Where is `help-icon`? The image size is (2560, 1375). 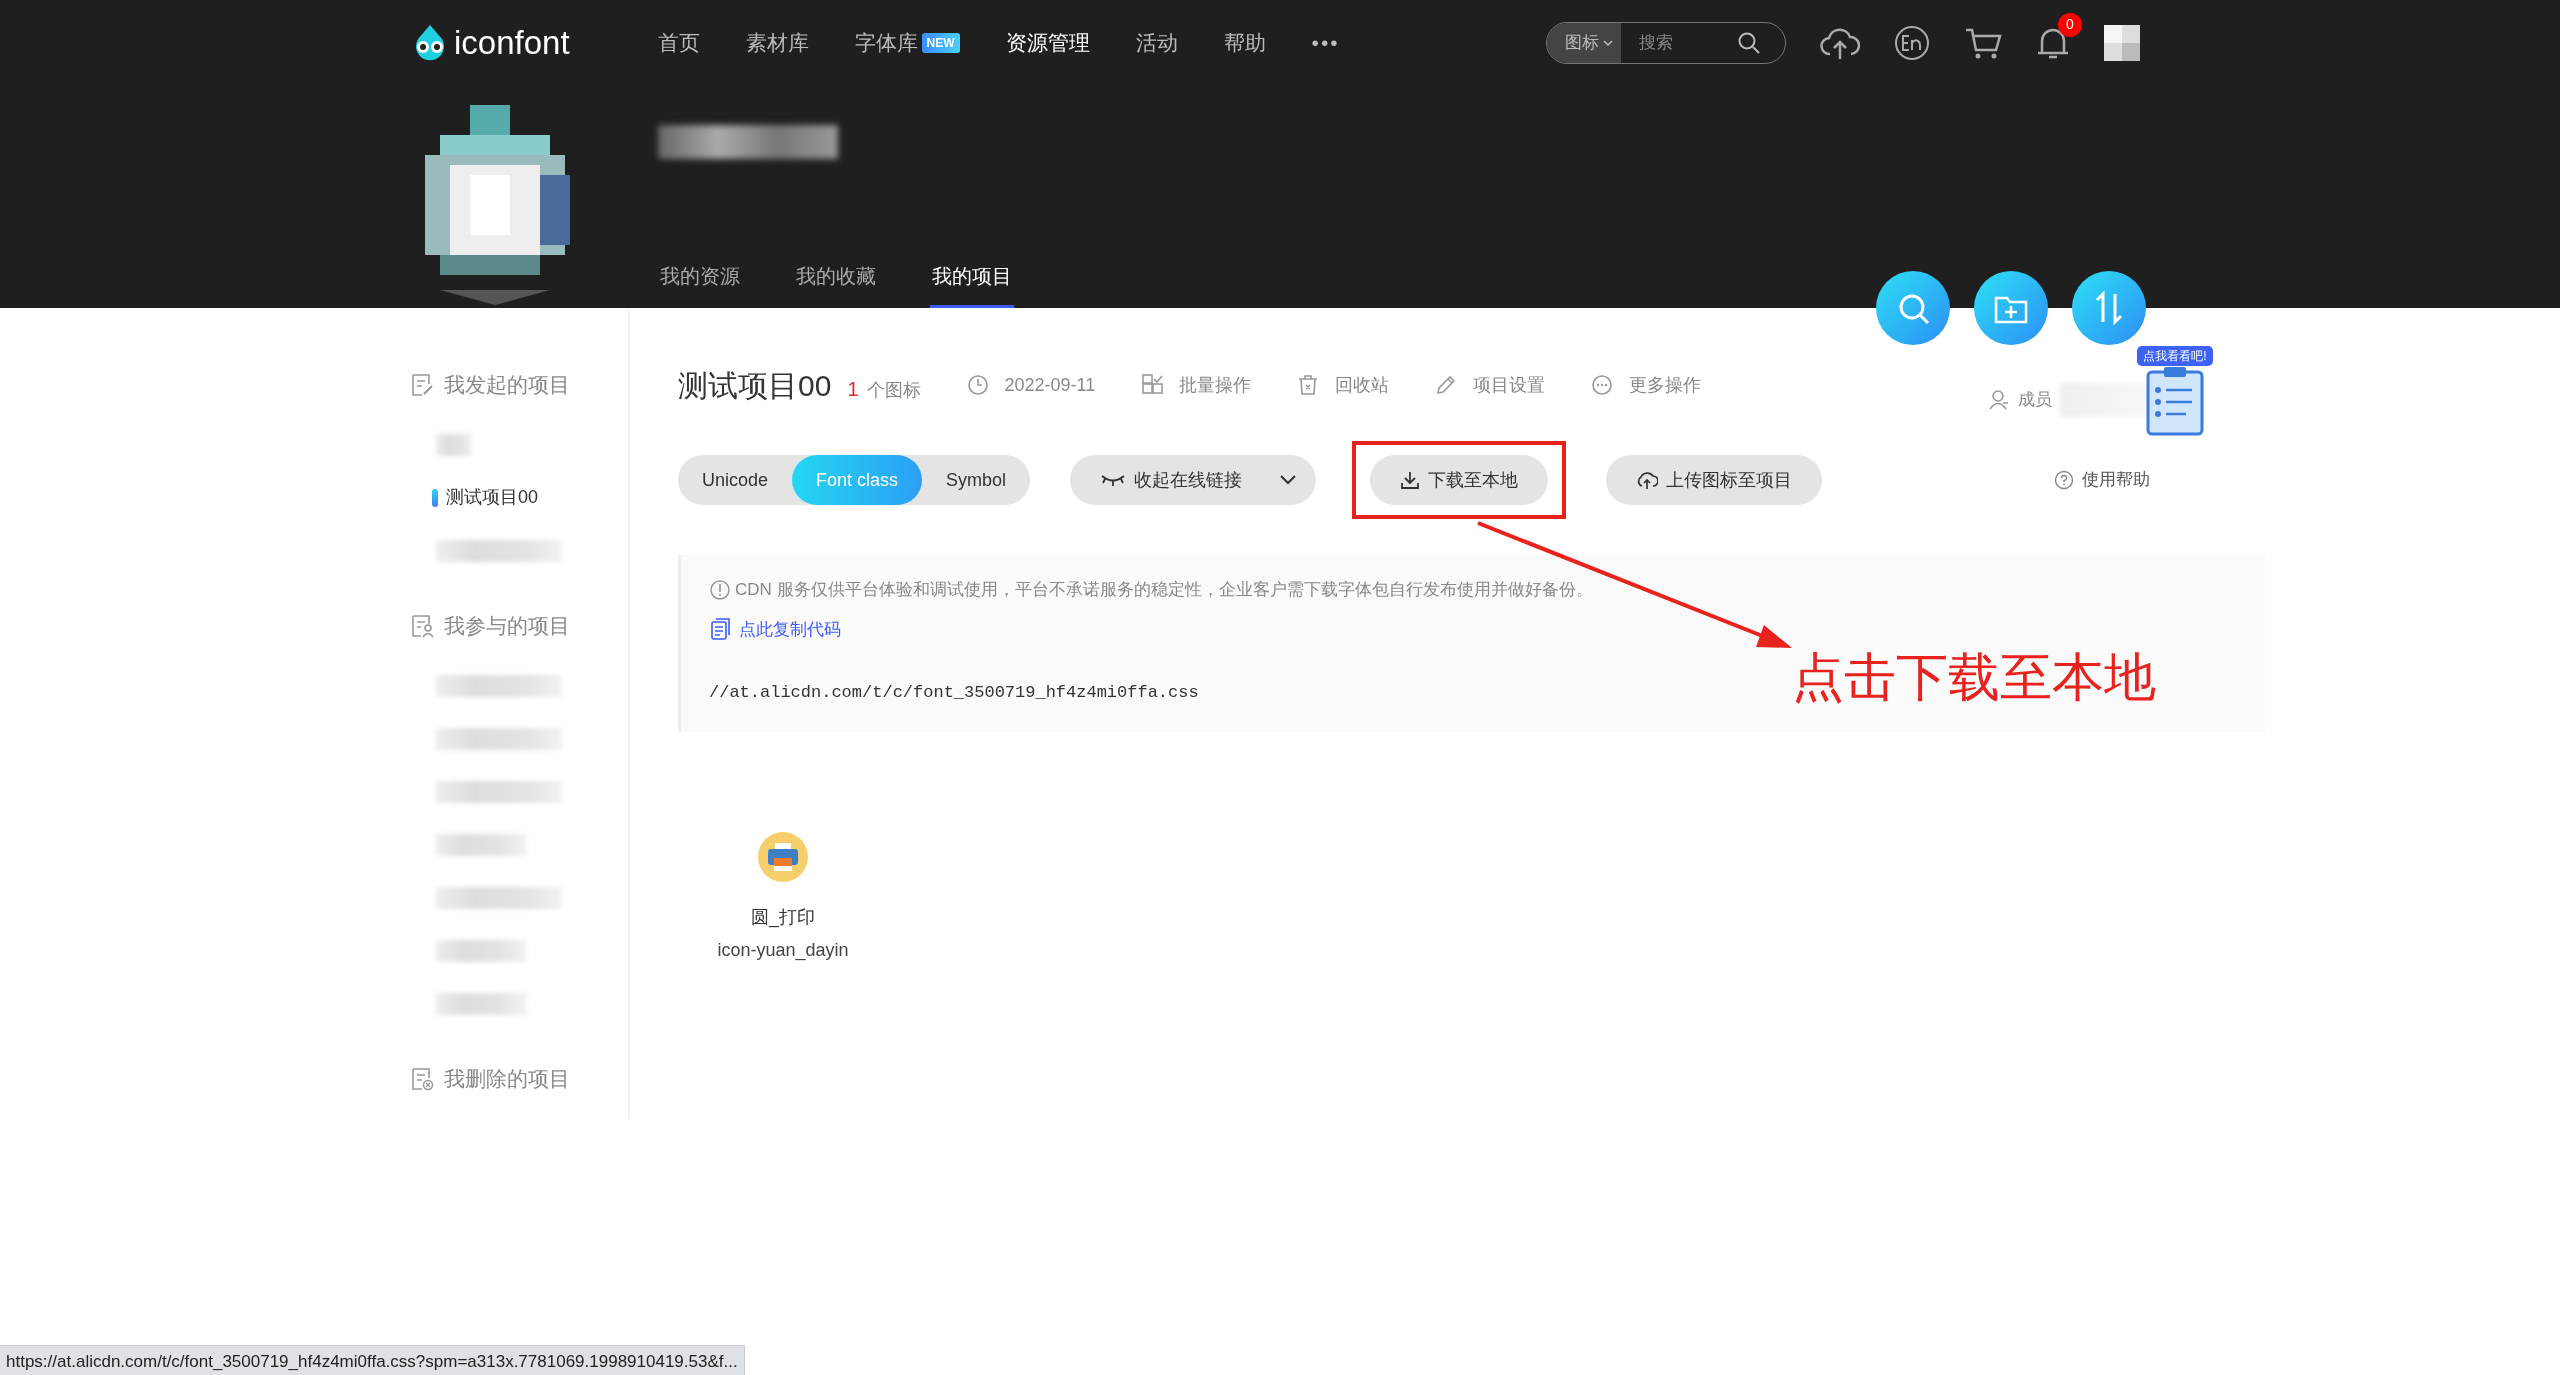 help-icon is located at coordinates (2064, 480).